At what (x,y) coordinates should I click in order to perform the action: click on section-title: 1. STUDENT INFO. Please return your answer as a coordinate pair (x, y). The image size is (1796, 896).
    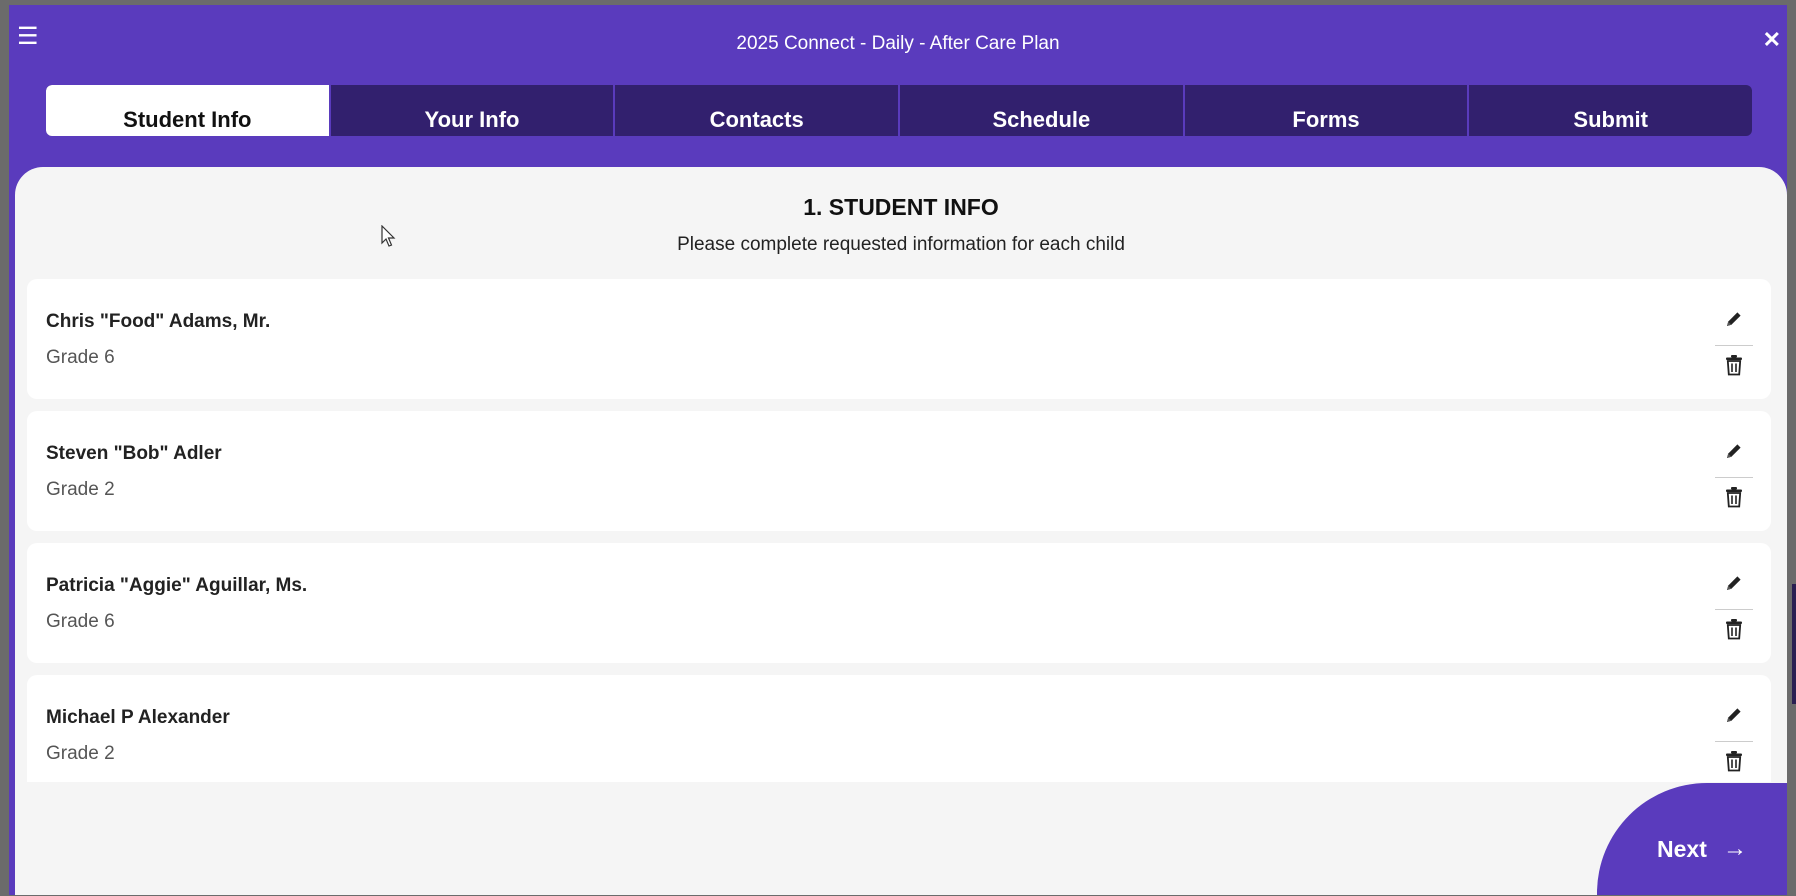
    Looking at the image, I should click on (901, 207).